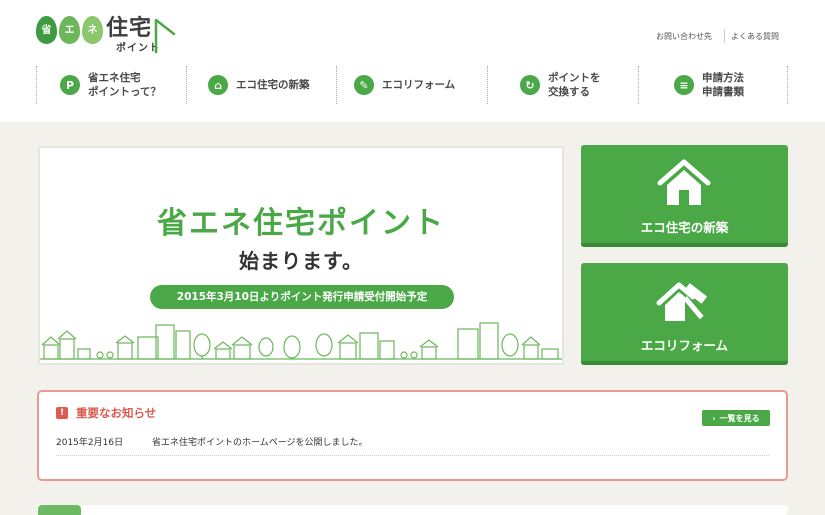 This screenshot has height=515, width=825. What do you see at coordinates (218, 85) in the screenshot?
I see `house-icon: ⌂` at bounding box center [218, 85].